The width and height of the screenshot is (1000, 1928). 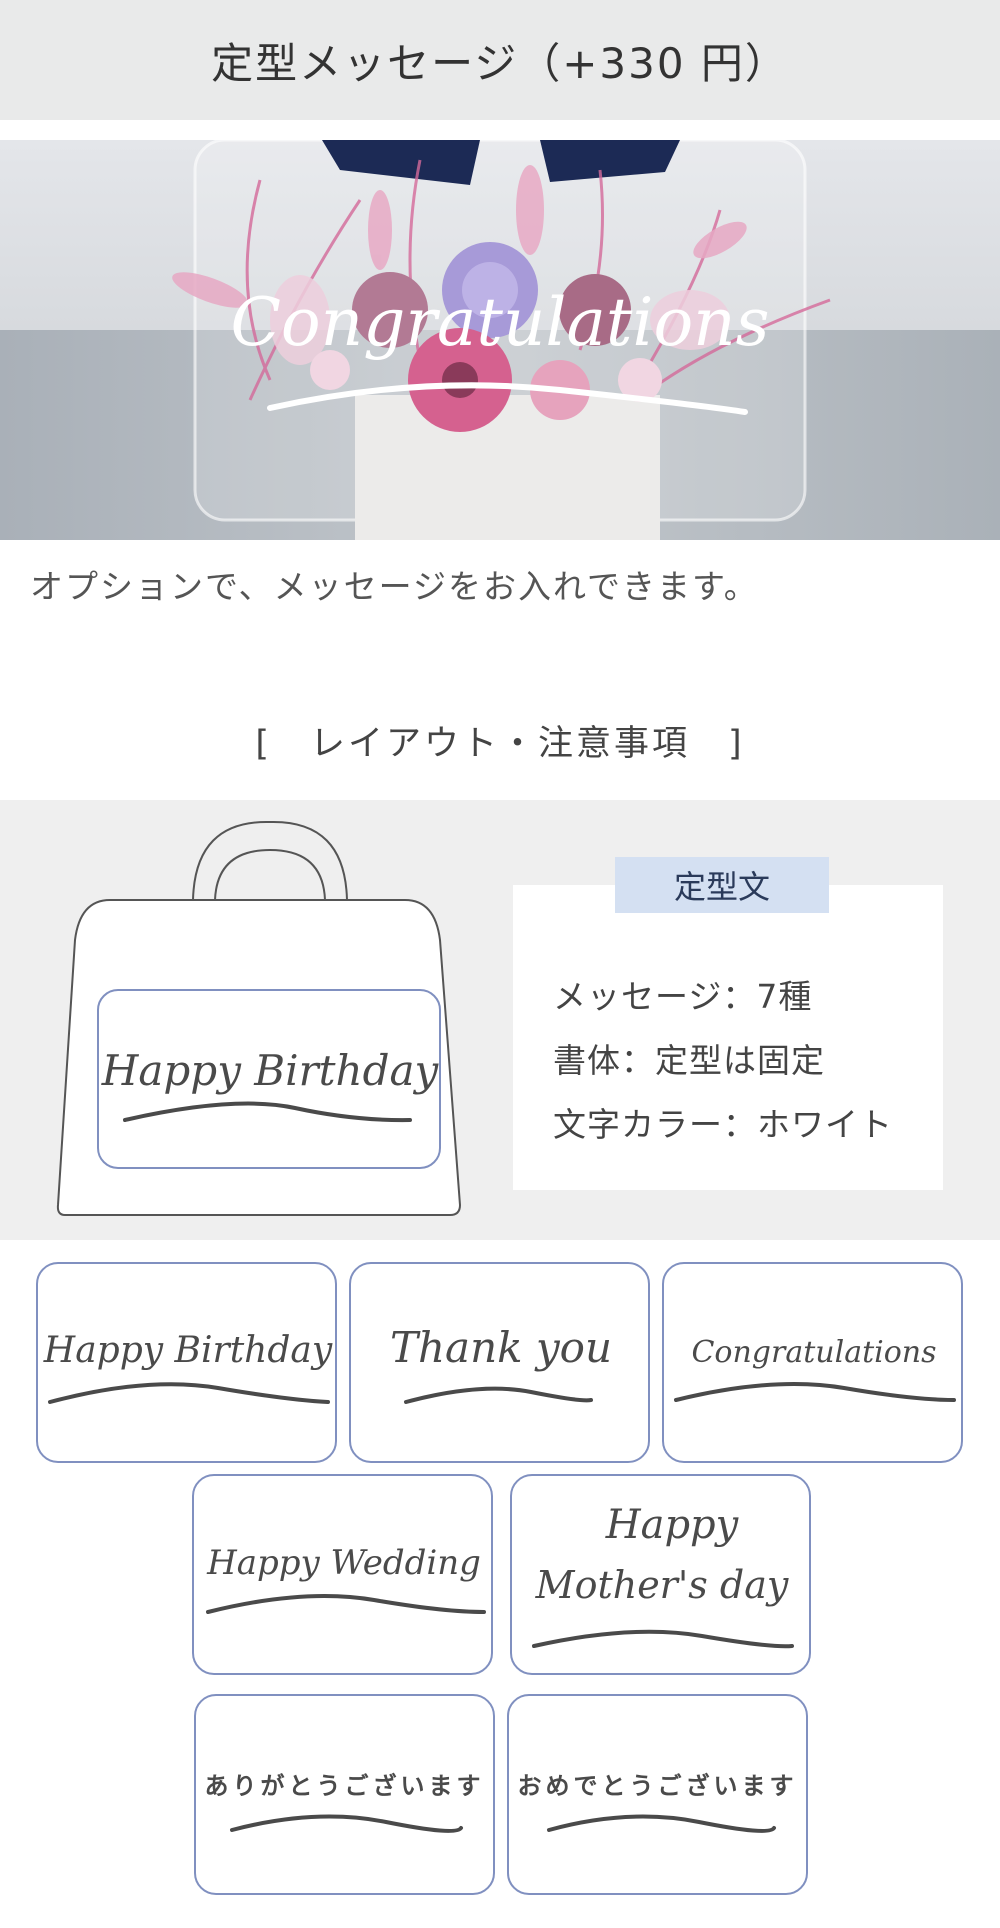 I want to click on page-header: 定型メッセージ（+330 円）, so click(x=500, y=60).